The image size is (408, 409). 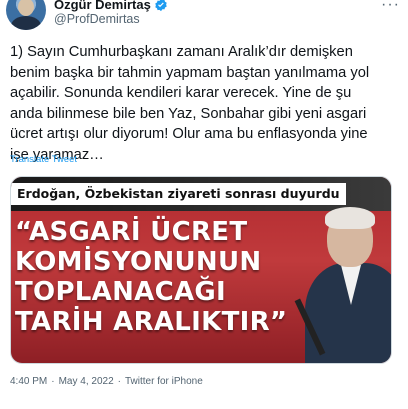 What do you see at coordinates (151, 322) in the screenshot?
I see `headline-line: TARİH ARALIKTIR”` at bounding box center [151, 322].